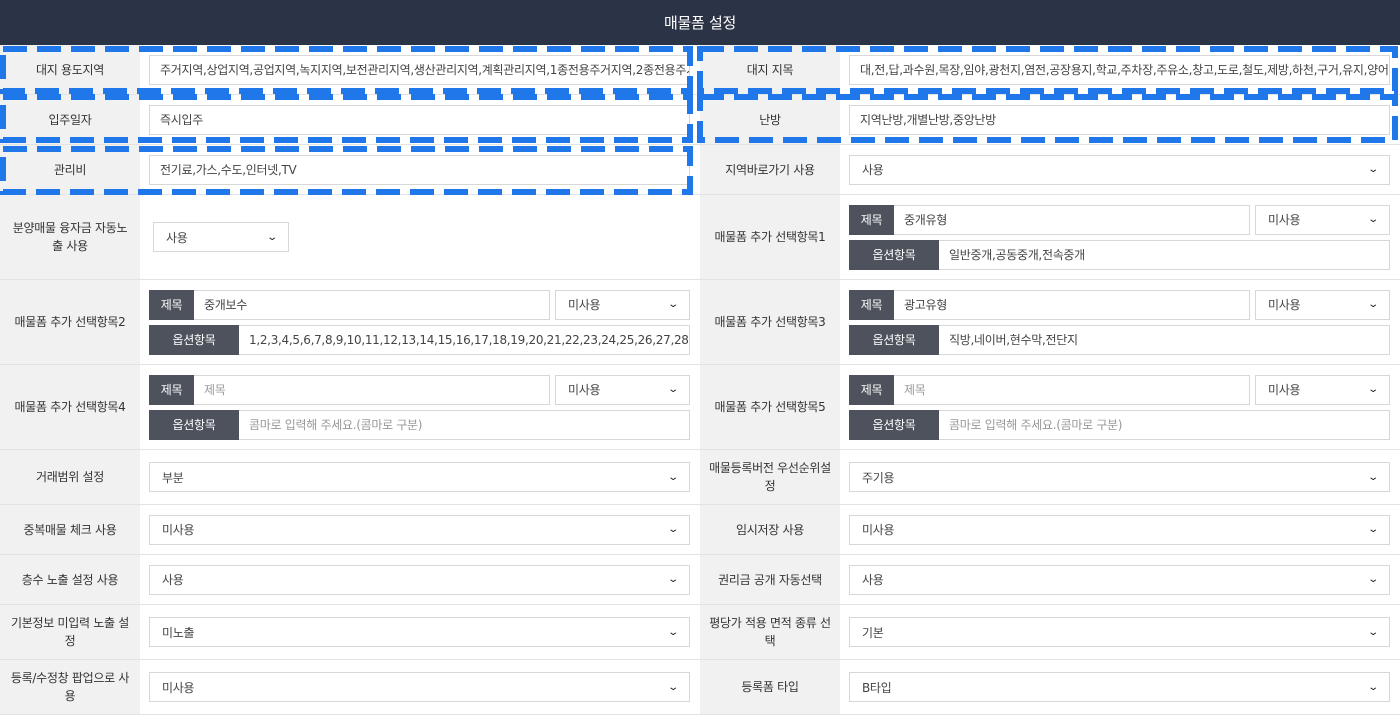 The width and height of the screenshot is (1400, 715). What do you see at coordinates (1119, 529) in the screenshot?
I see `temp-save-select: 미사용 ⌄` at bounding box center [1119, 529].